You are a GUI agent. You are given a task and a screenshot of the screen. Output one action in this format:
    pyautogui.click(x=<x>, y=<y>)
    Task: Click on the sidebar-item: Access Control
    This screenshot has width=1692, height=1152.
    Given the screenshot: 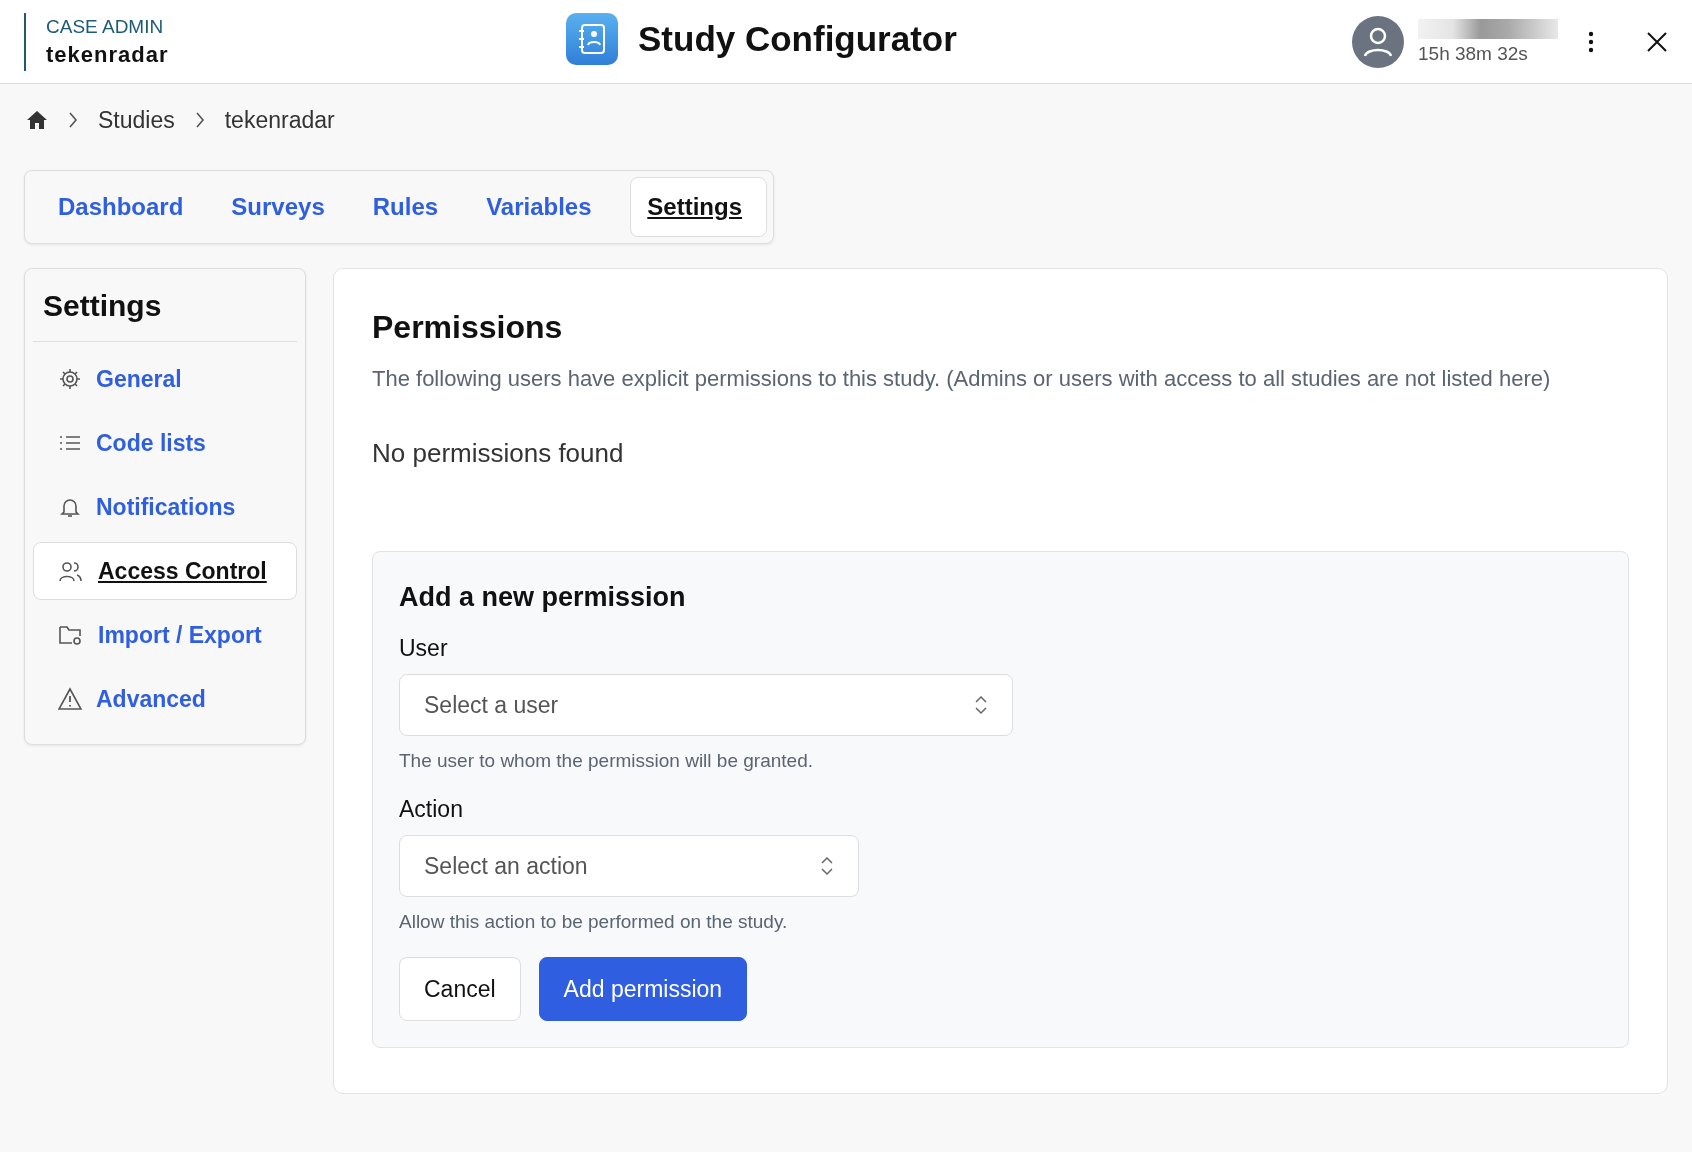 What is the action you would take?
    pyautogui.click(x=165, y=571)
    